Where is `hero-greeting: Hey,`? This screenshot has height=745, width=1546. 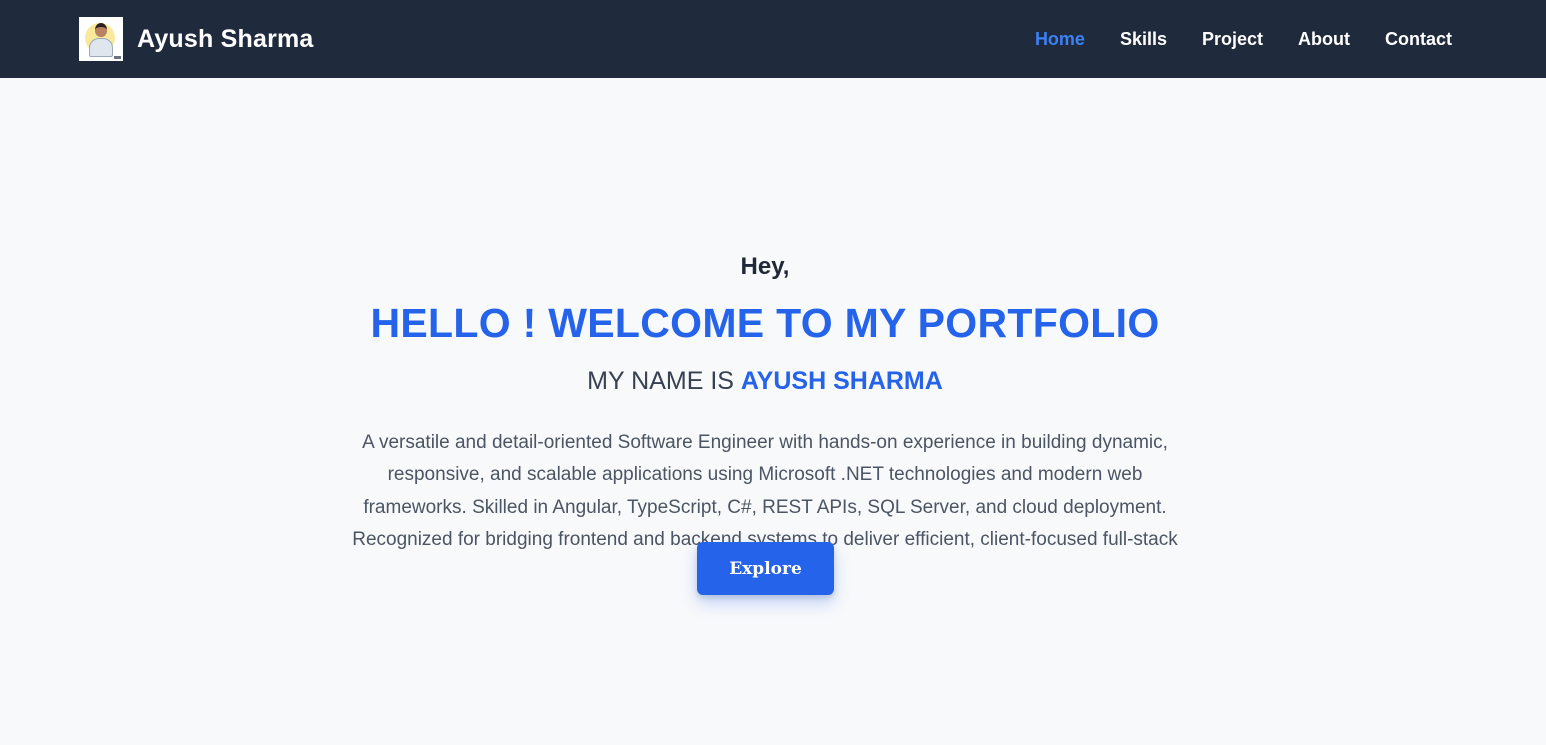 hero-greeting: Hey, is located at coordinates (765, 266).